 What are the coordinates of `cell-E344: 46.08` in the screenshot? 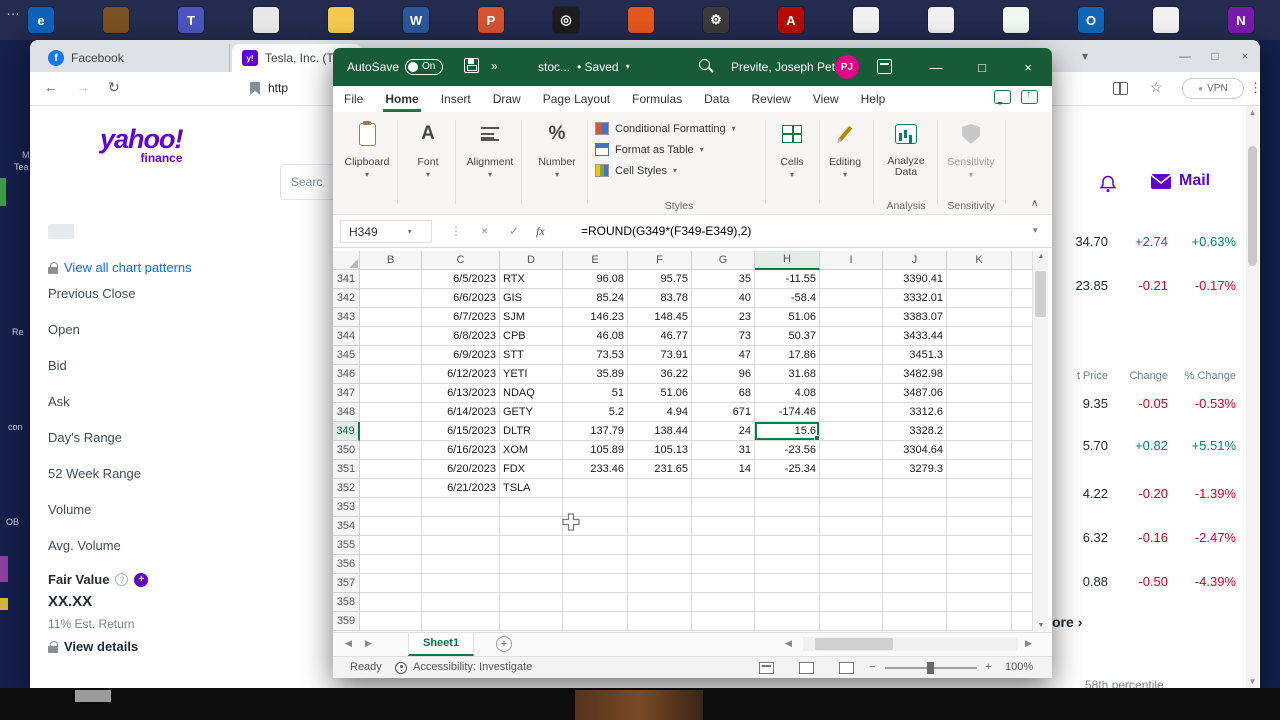 It's located at (595, 336).